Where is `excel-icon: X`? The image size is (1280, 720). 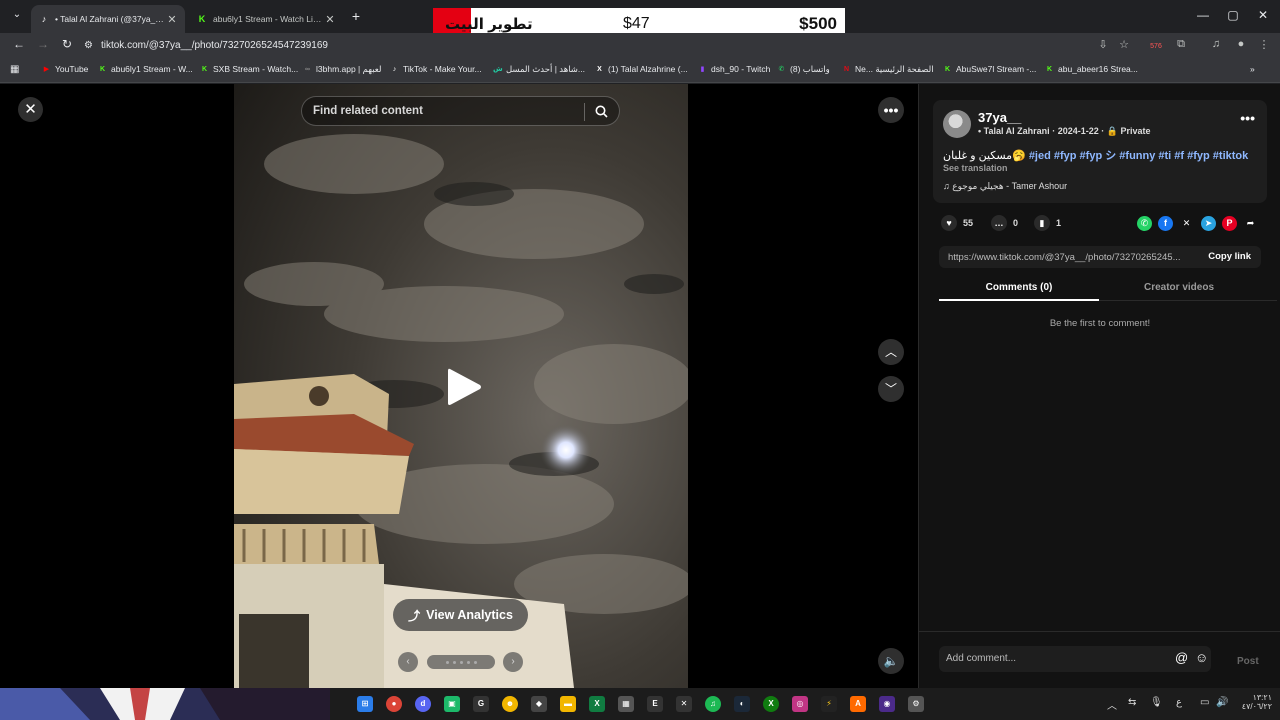 excel-icon: X is located at coordinates (597, 704).